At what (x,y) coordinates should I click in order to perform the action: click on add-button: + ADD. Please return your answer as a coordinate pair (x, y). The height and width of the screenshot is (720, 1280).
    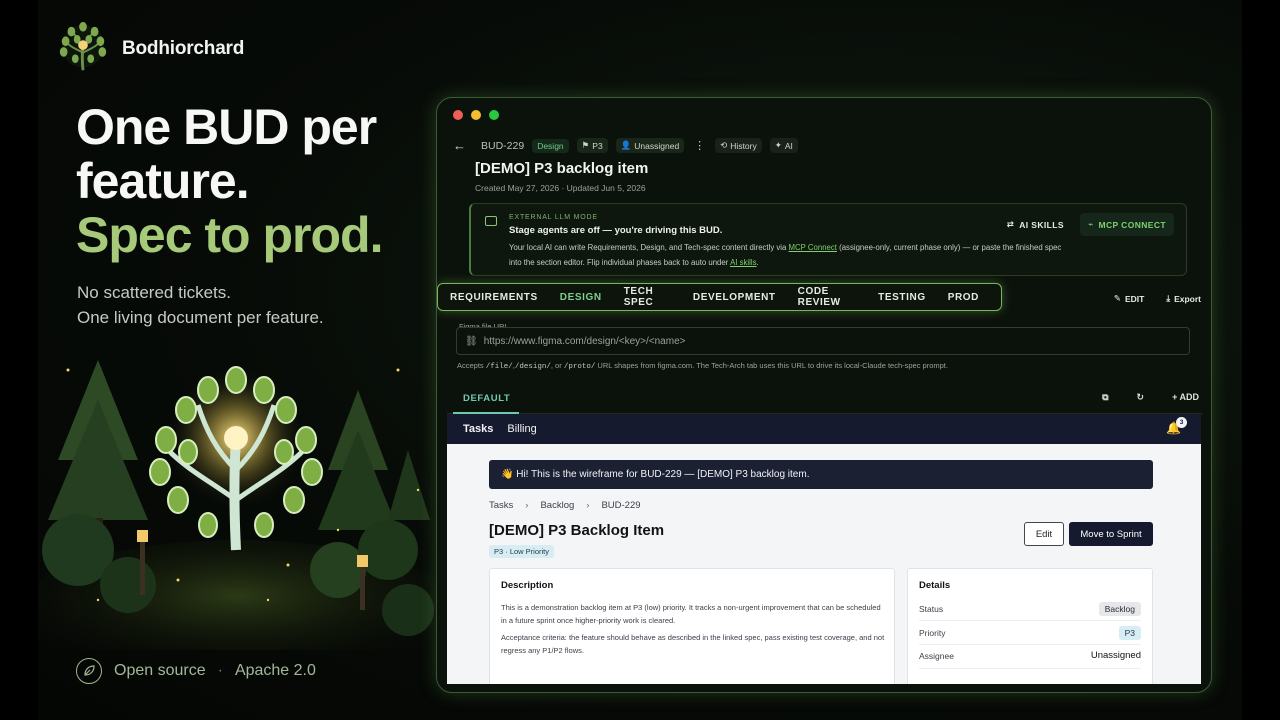
    Looking at the image, I should click on (1185, 397).